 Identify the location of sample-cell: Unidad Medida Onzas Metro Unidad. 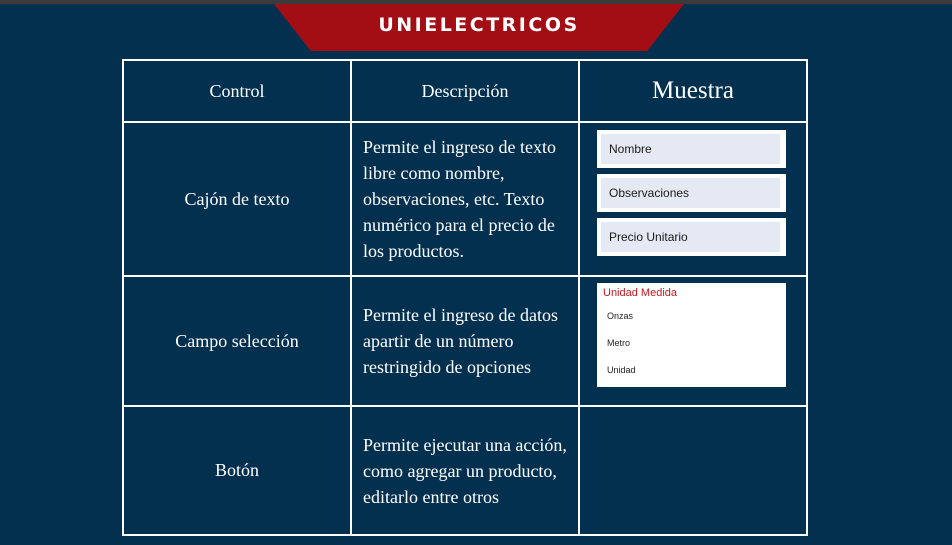
(693, 341).